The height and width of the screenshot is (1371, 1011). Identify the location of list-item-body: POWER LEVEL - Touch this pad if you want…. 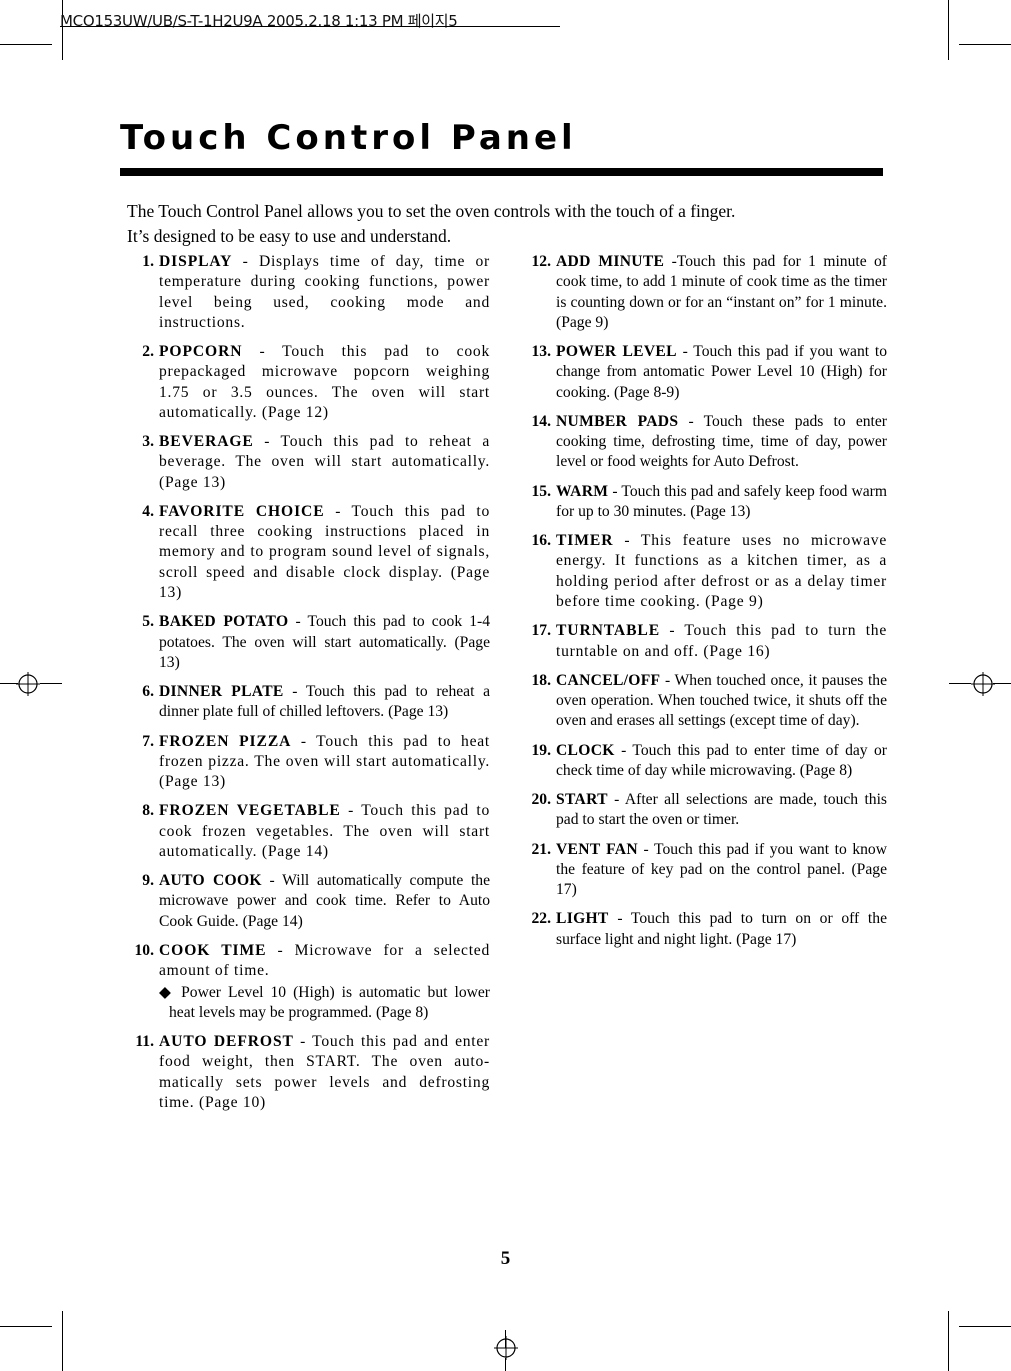
(721, 372).